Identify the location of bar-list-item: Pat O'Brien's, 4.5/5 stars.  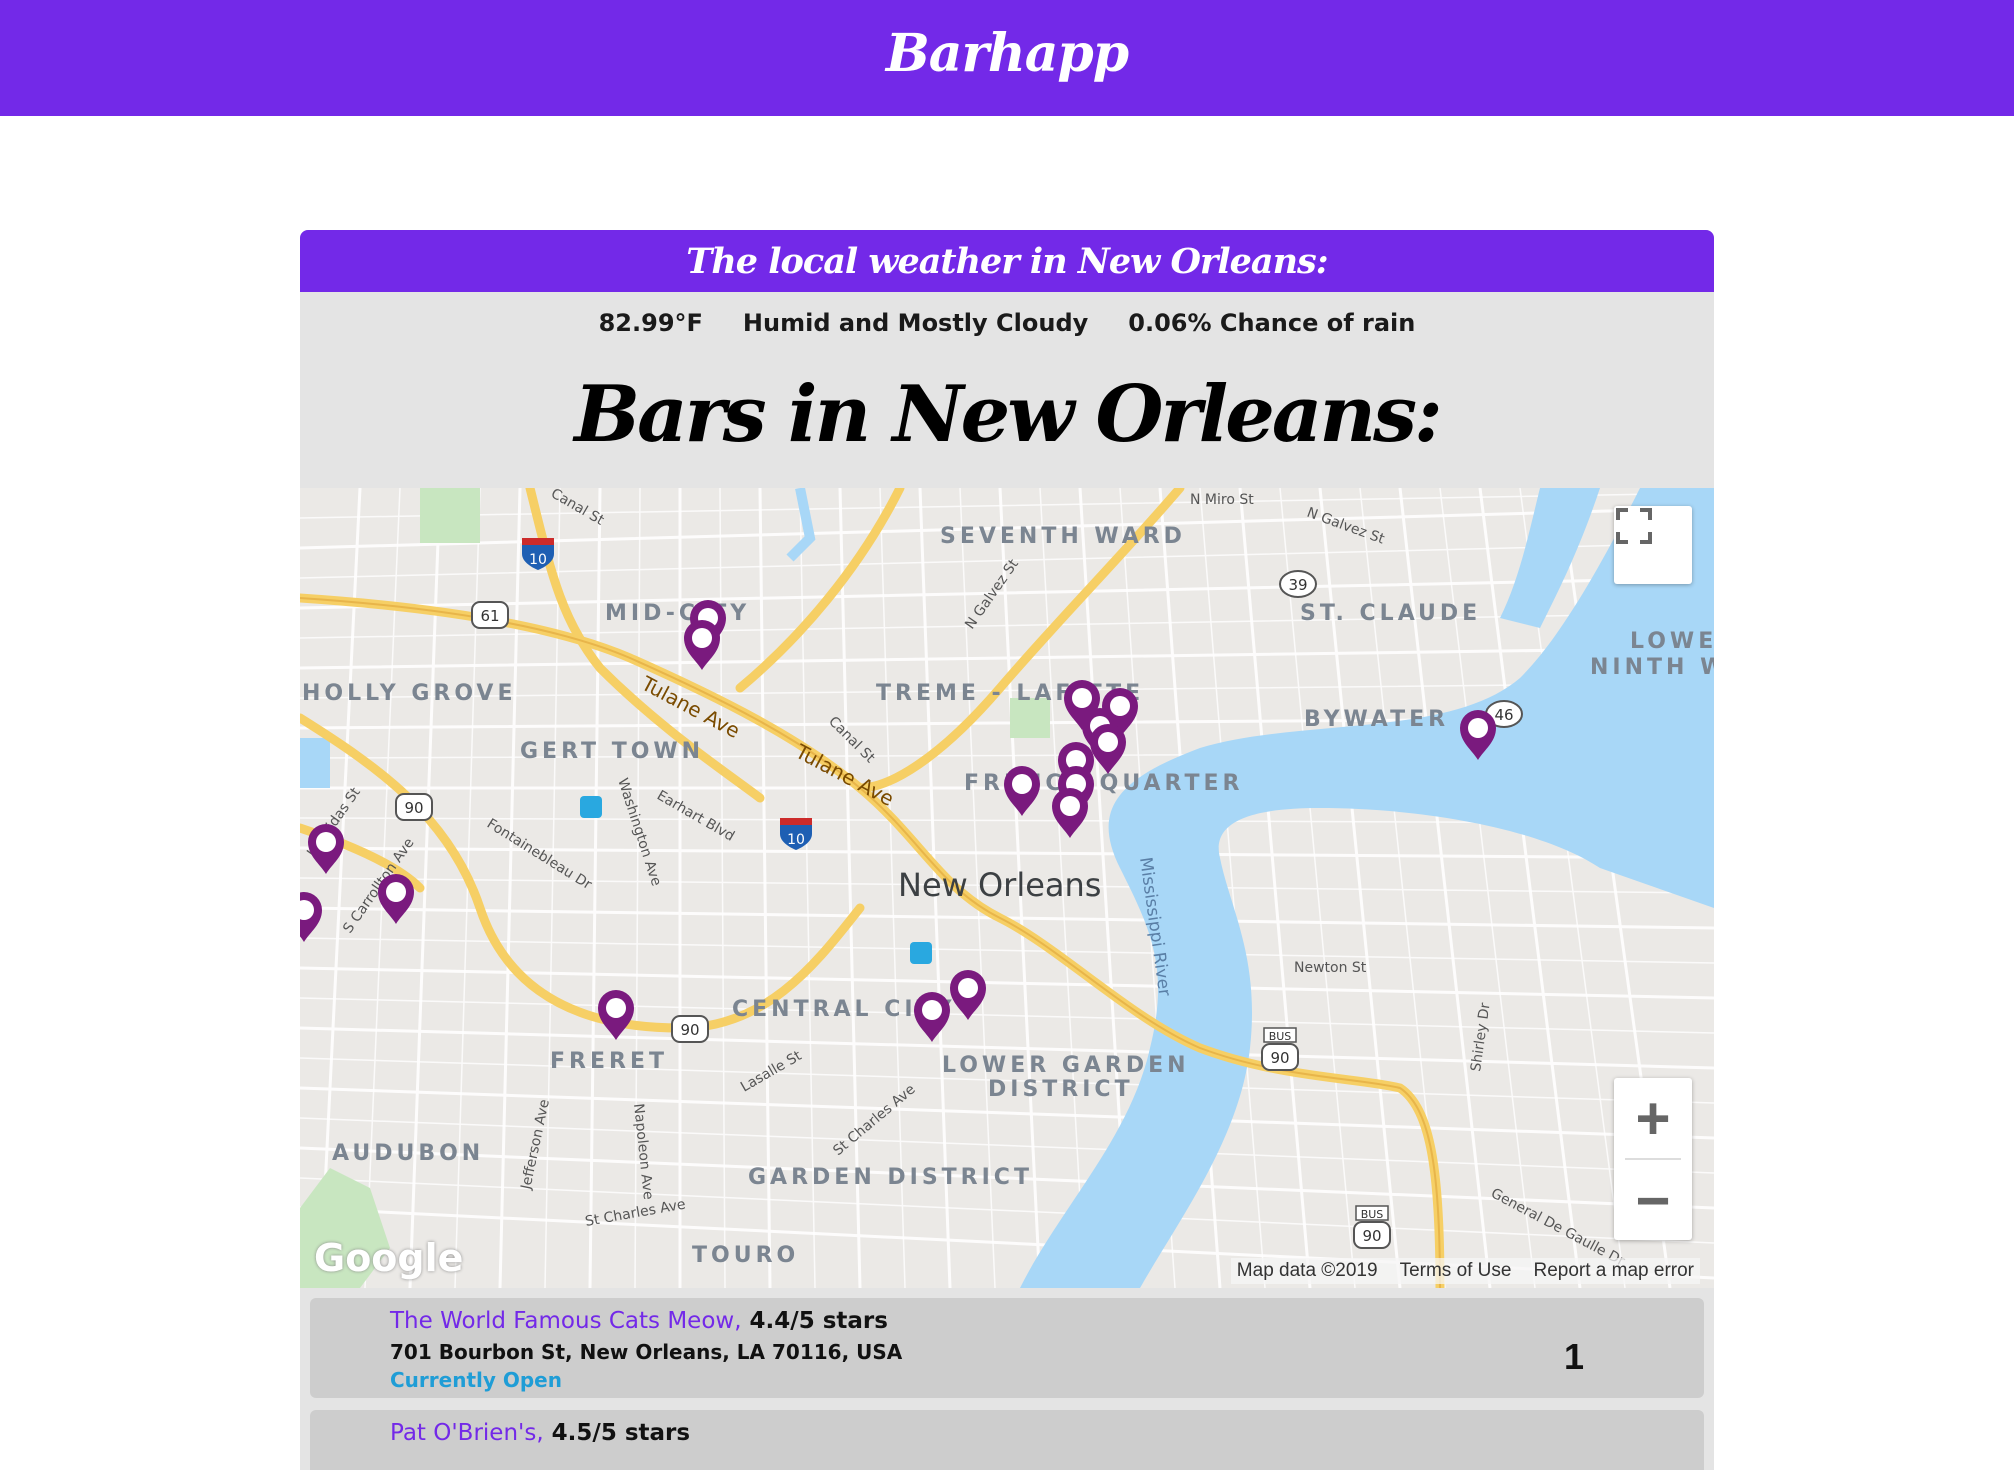
(1007, 1440).